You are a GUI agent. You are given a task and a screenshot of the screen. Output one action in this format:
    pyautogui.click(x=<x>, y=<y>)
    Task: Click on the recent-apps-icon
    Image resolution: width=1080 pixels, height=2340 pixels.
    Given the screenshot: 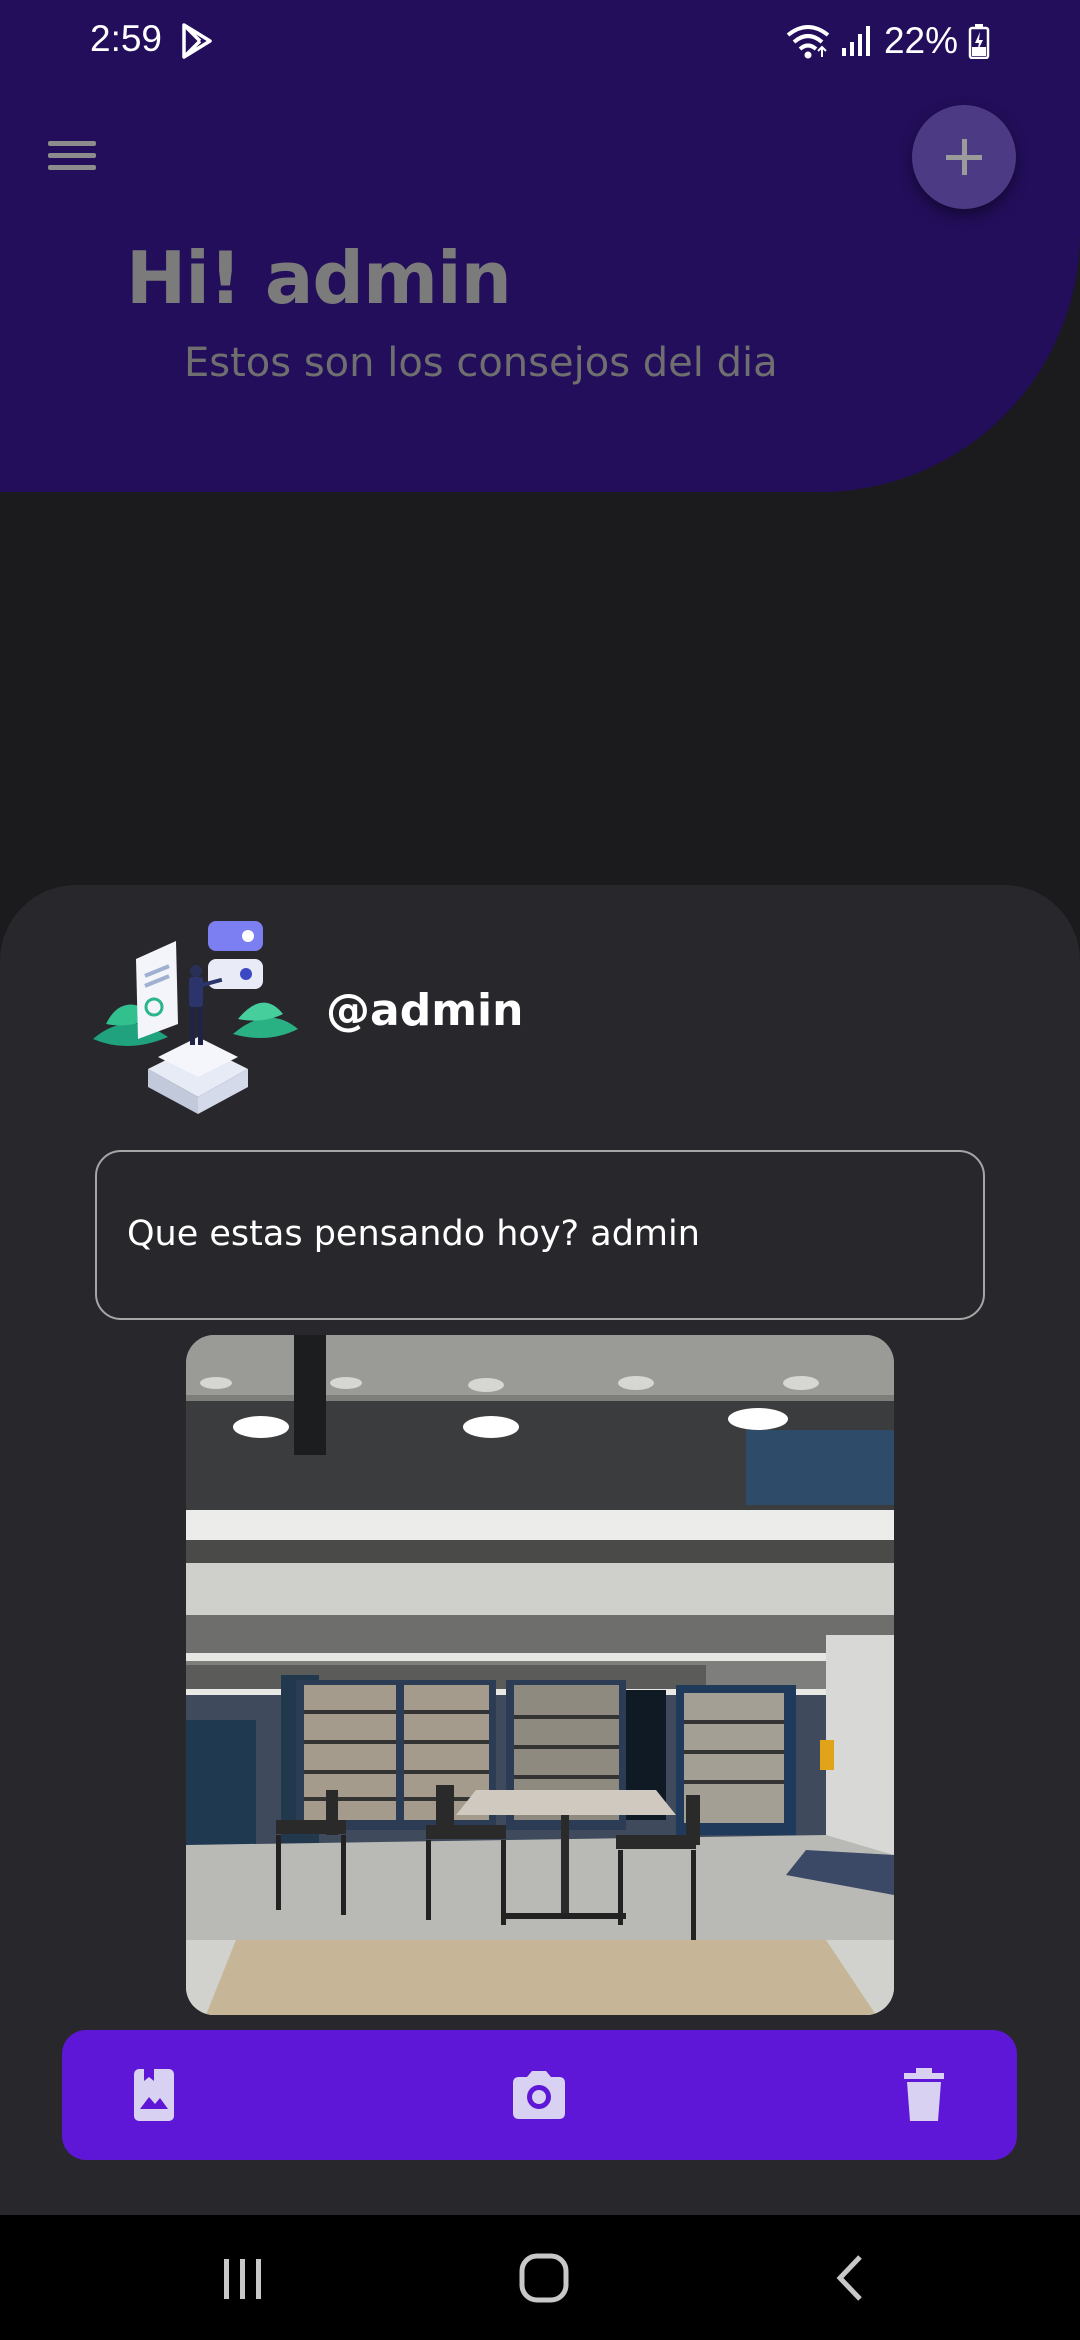 What is the action you would take?
    pyautogui.click(x=242, y=2279)
    